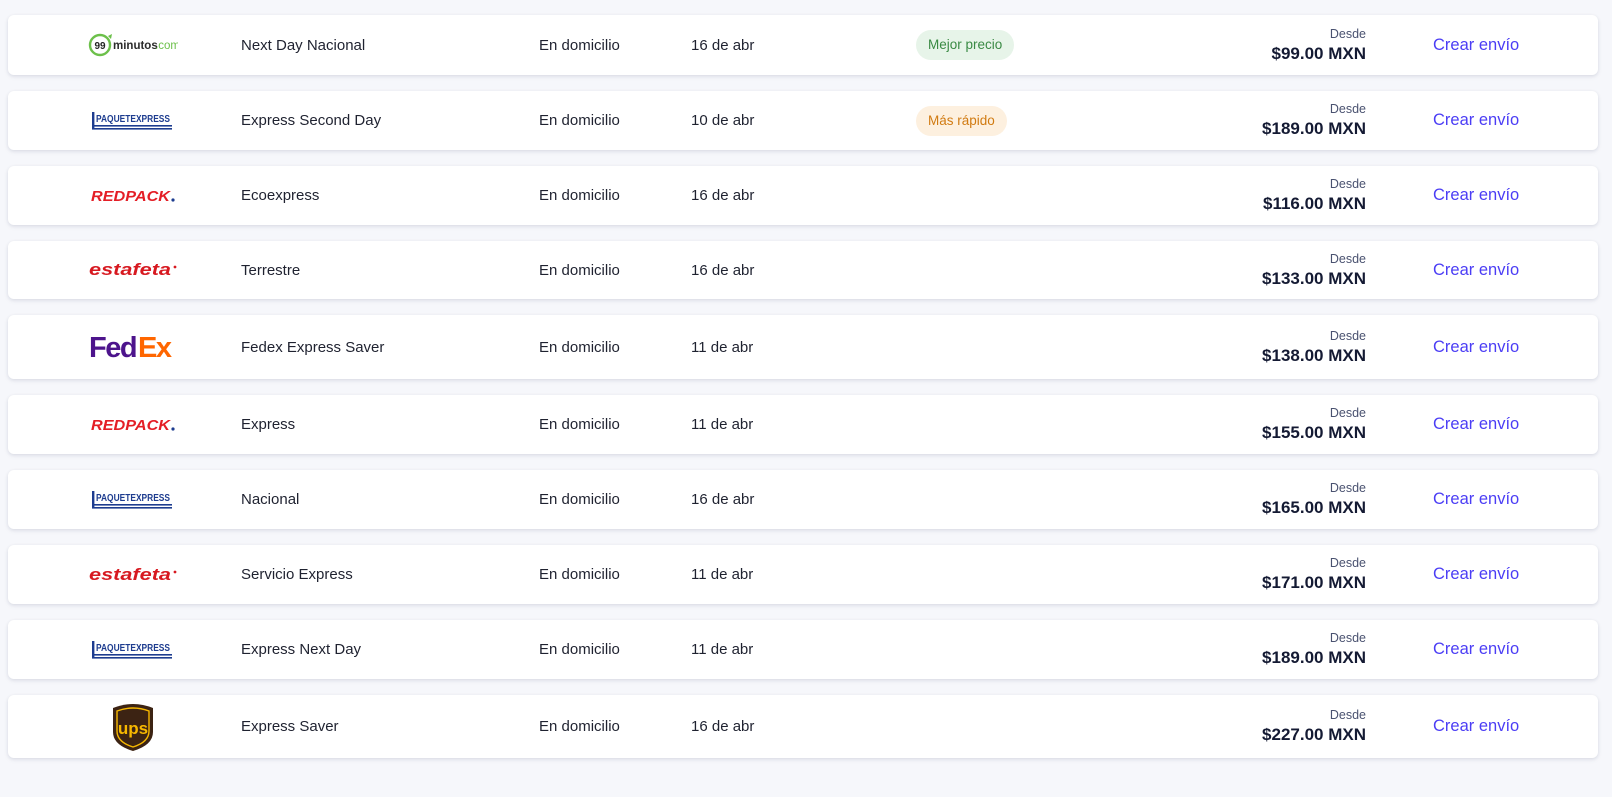 The height and width of the screenshot is (797, 1612). What do you see at coordinates (290, 726) in the screenshot?
I see `service-name: Express Saver` at bounding box center [290, 726].